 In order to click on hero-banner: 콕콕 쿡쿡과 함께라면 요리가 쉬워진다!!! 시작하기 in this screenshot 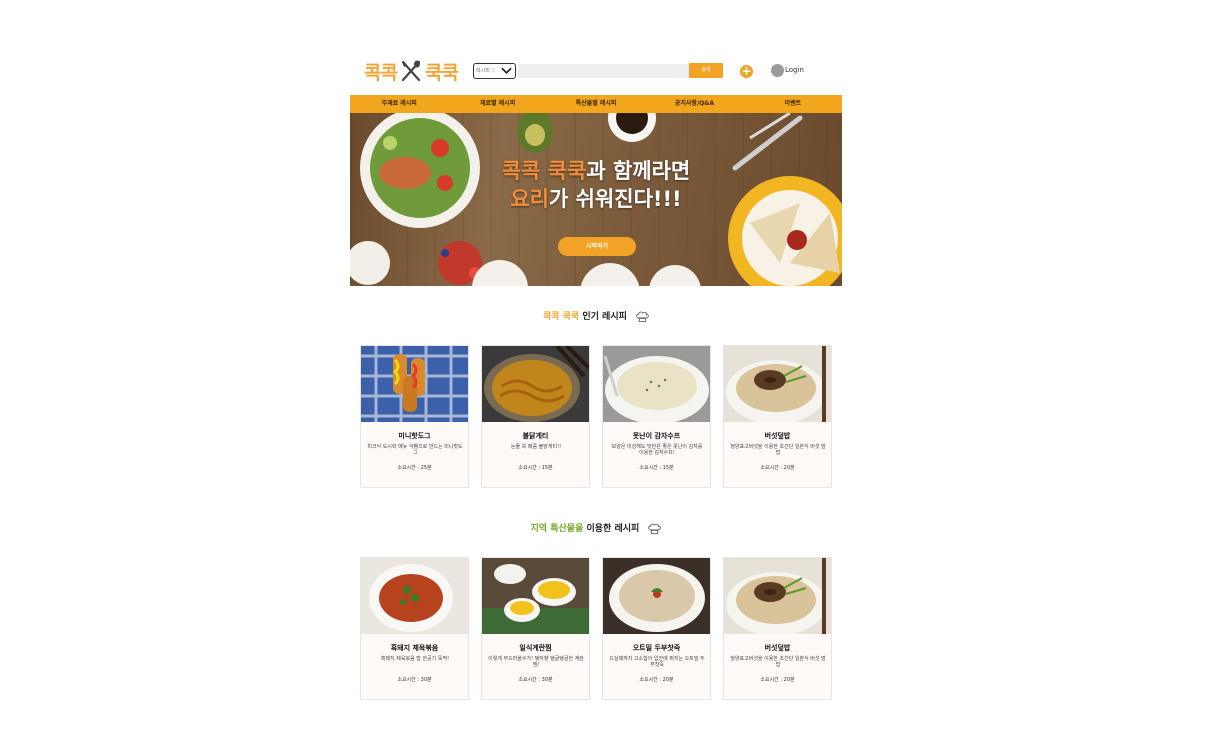, I will do `click(596, 199)`.